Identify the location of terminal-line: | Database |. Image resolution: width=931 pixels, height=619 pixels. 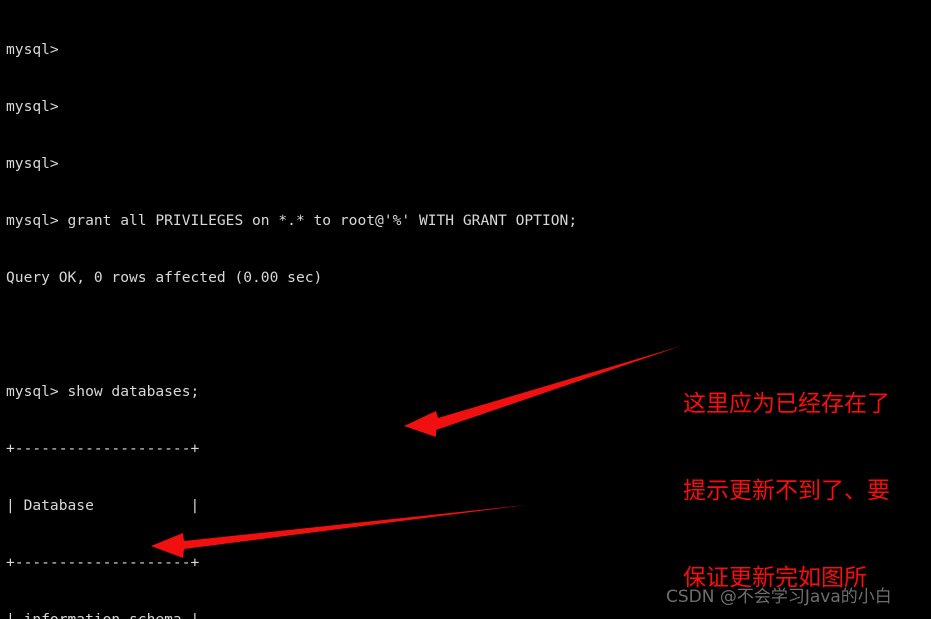
(103, 505).